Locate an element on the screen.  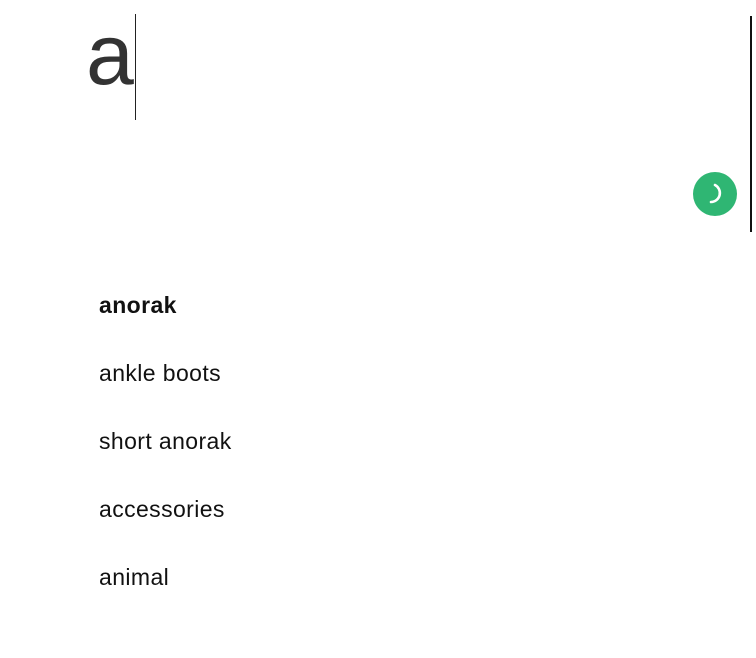
suggestion-item: animal is located at coordinates (165, 594).